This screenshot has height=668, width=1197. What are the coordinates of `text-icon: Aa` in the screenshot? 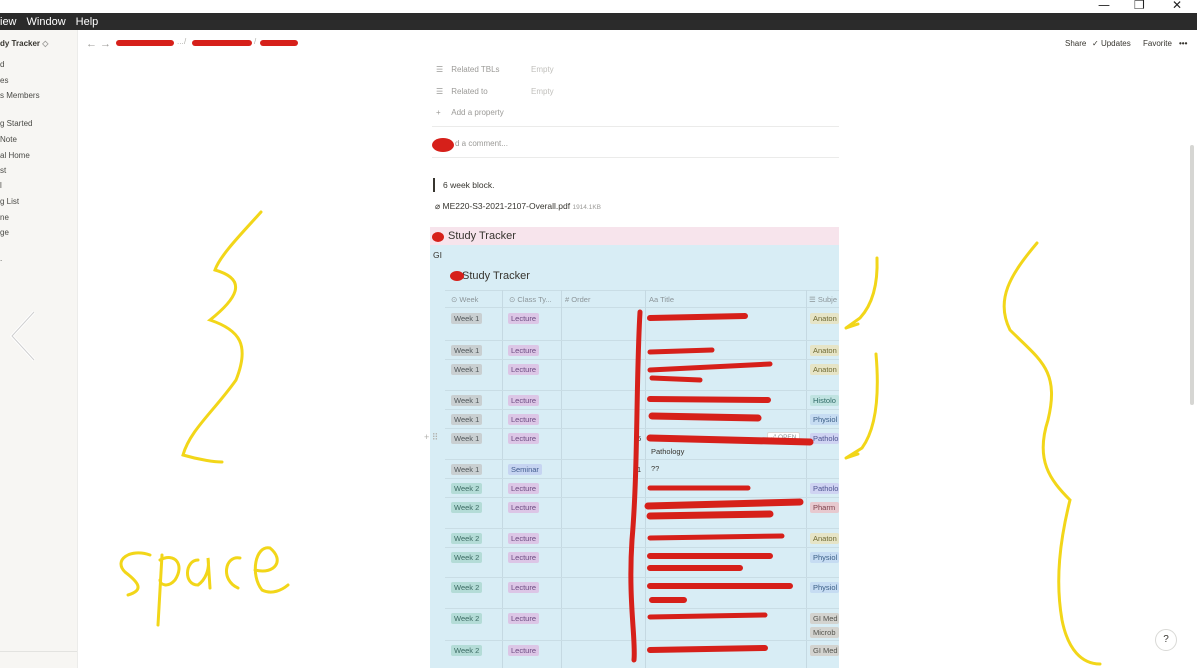 It's located at (655, 299).